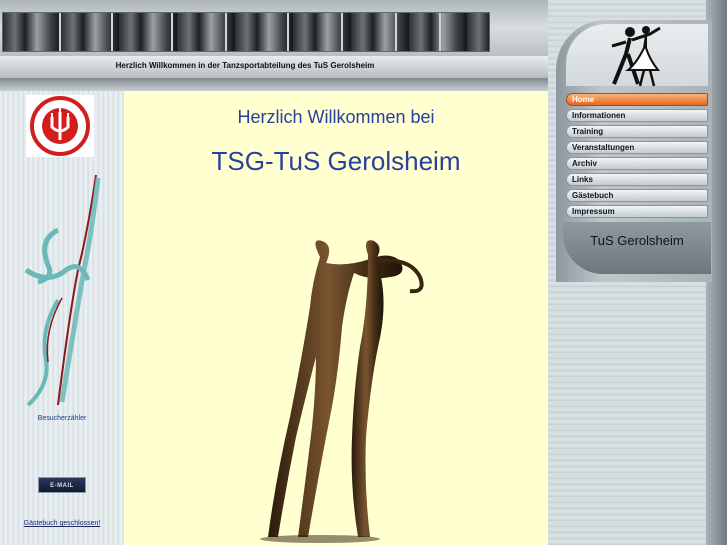 The width and height of the screenshot is (727, 545). I want to click on nav-item-archiv: Archiv, so click(637, 163).